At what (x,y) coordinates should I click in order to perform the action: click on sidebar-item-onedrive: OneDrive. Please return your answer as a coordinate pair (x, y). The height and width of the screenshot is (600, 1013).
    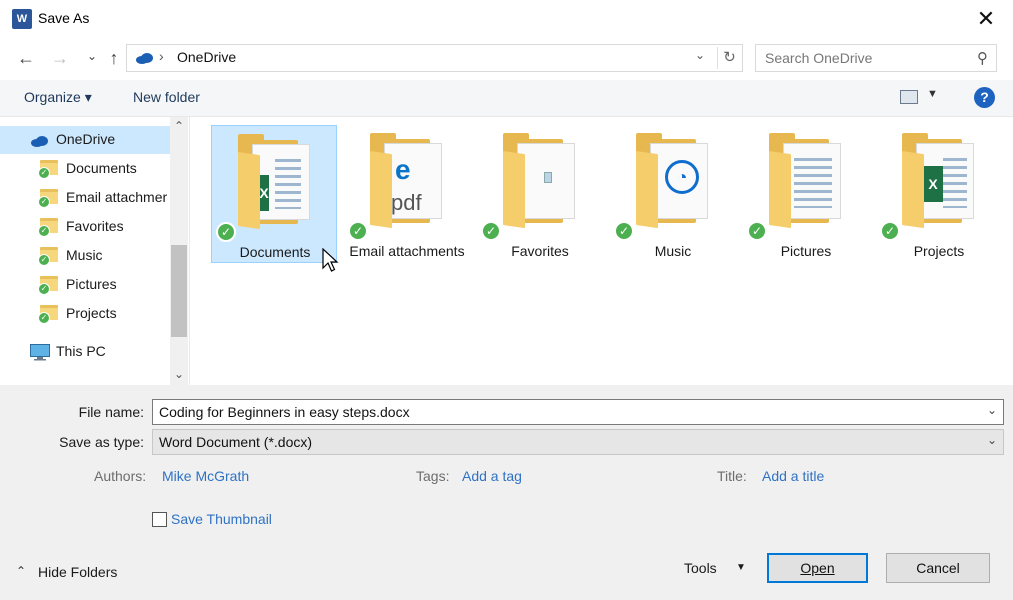
    Looking at the image, I should click on (85, 140).